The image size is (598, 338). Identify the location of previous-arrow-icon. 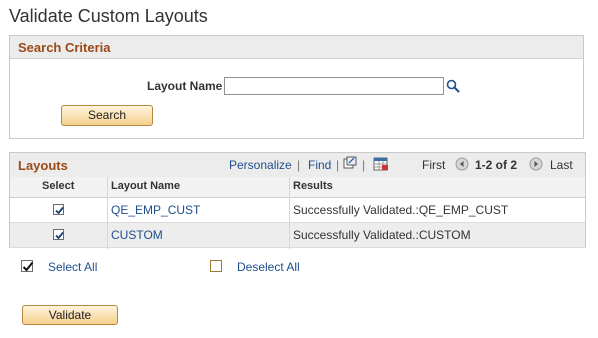
(462, 165).